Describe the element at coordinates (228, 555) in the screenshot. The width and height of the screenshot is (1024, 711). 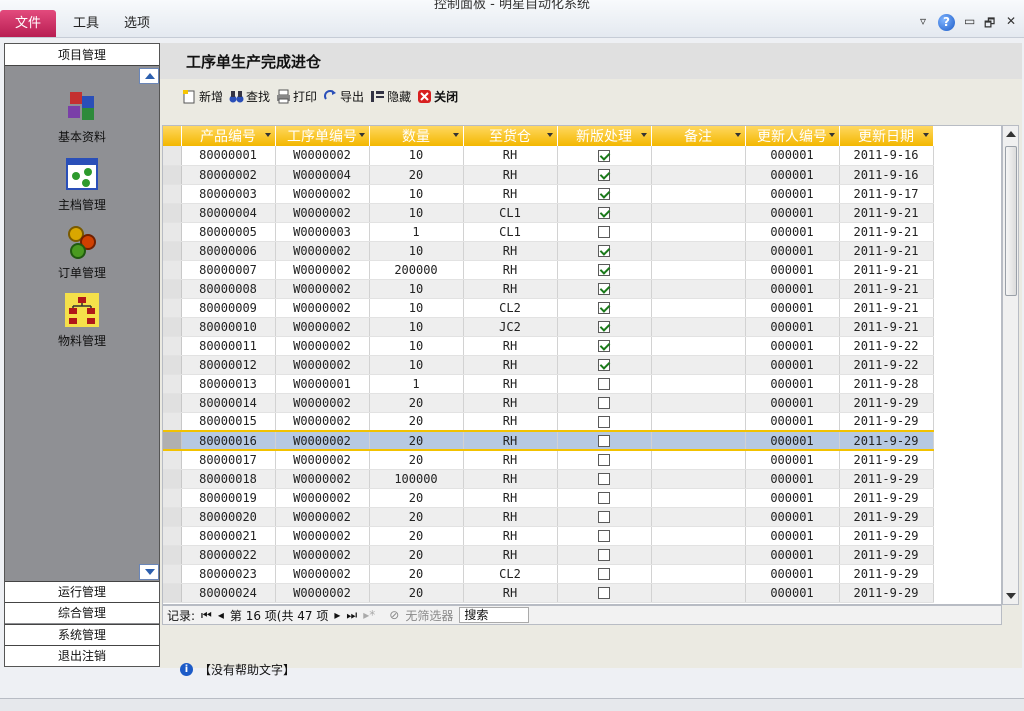
I see `table-cell: 80000022` at that location.